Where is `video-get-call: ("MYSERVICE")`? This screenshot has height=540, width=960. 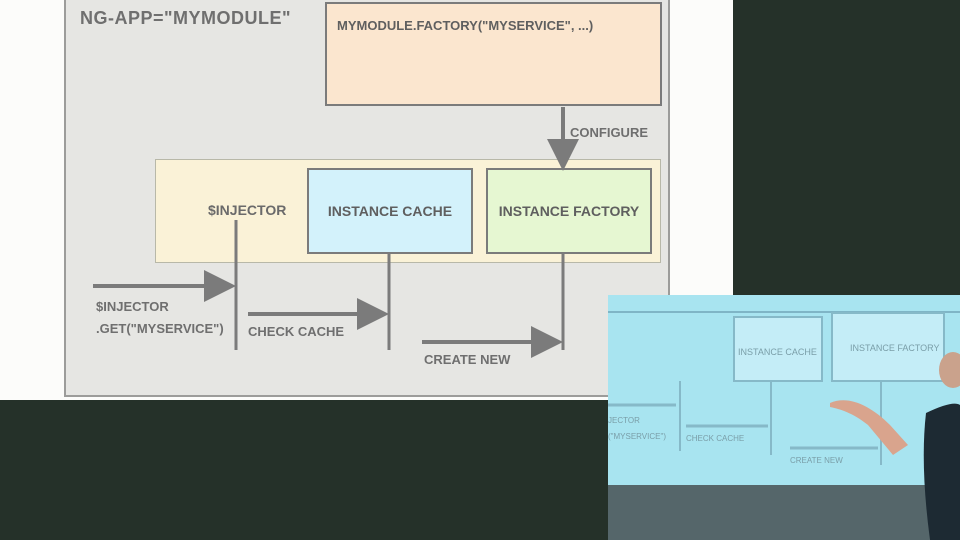
video-get-call: ("MYSERVICE") is located at coordinates (637, 436).